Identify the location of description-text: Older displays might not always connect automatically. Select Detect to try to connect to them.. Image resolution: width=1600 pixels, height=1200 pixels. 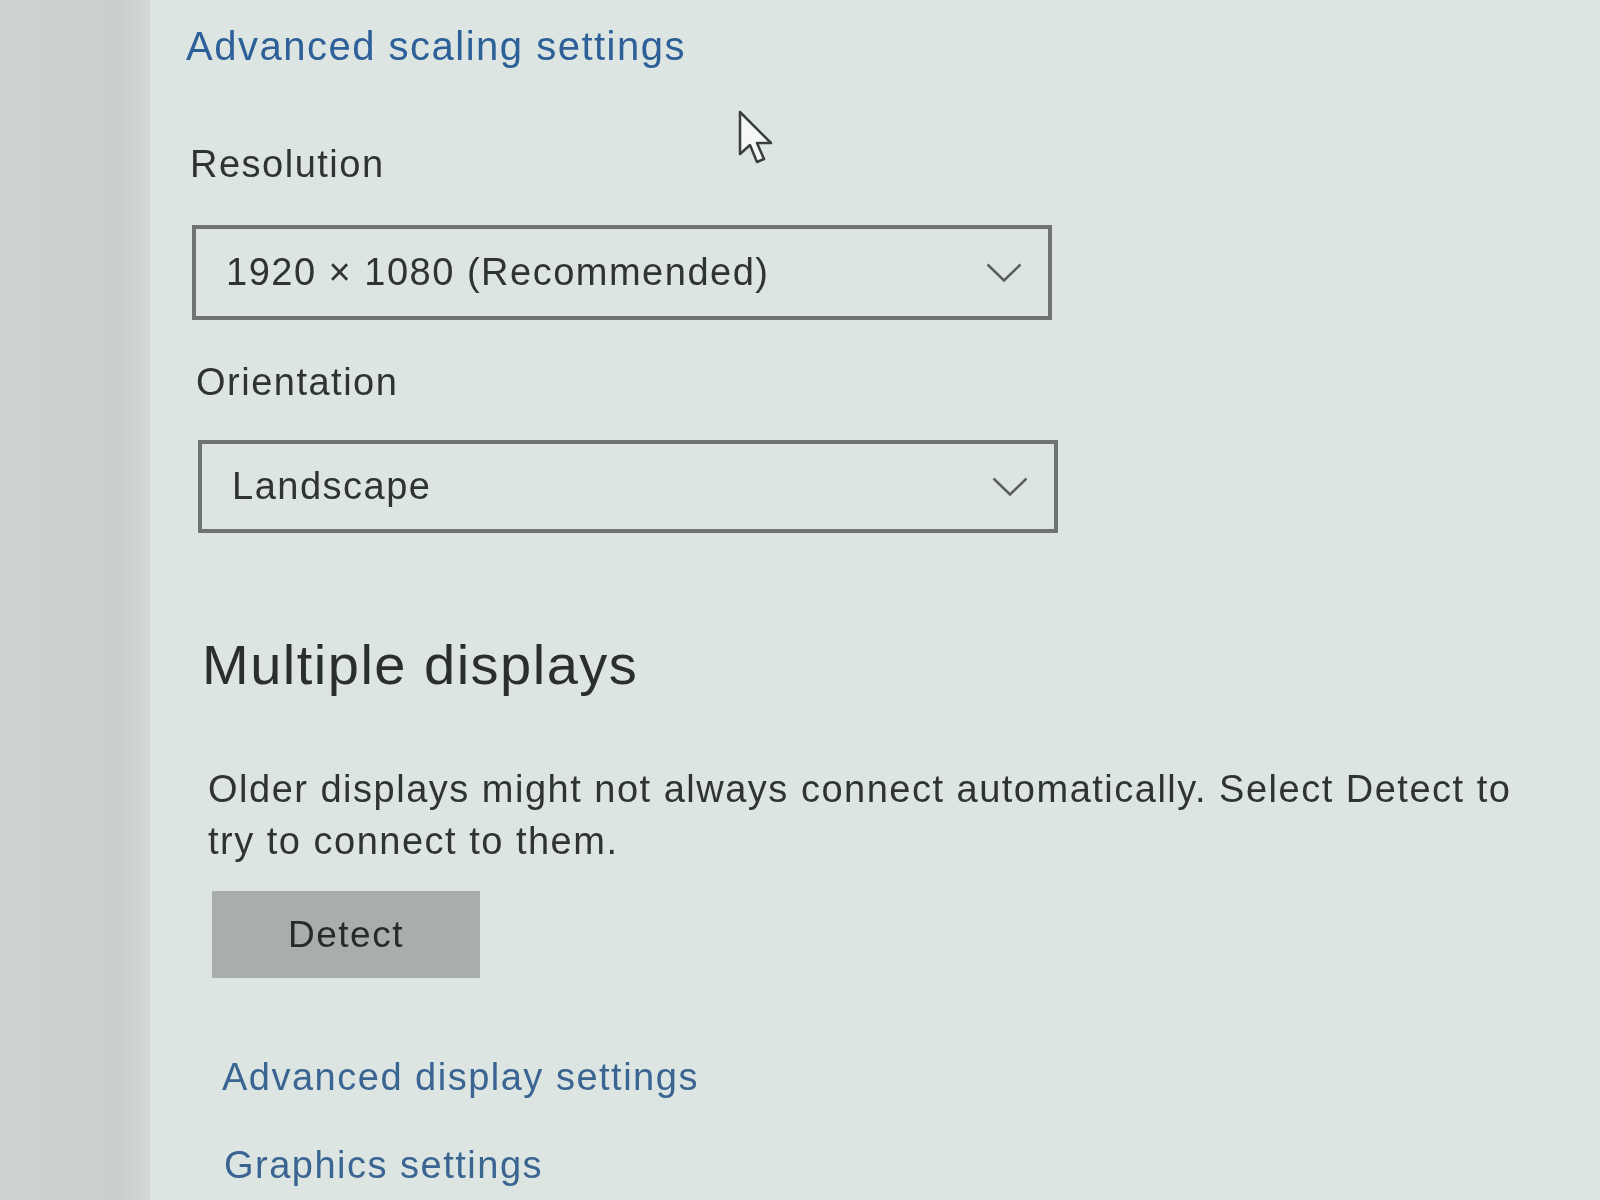
(860, 815).